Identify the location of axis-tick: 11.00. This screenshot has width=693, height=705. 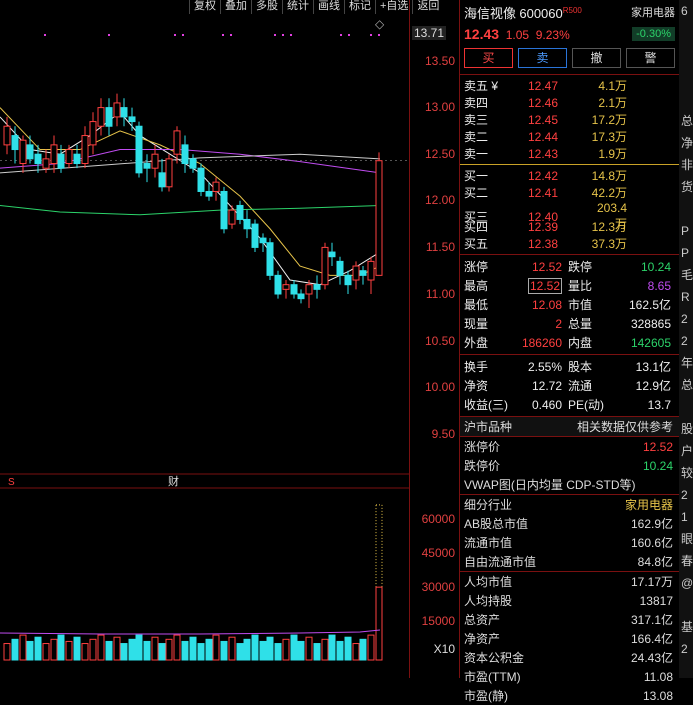
(440, 294).